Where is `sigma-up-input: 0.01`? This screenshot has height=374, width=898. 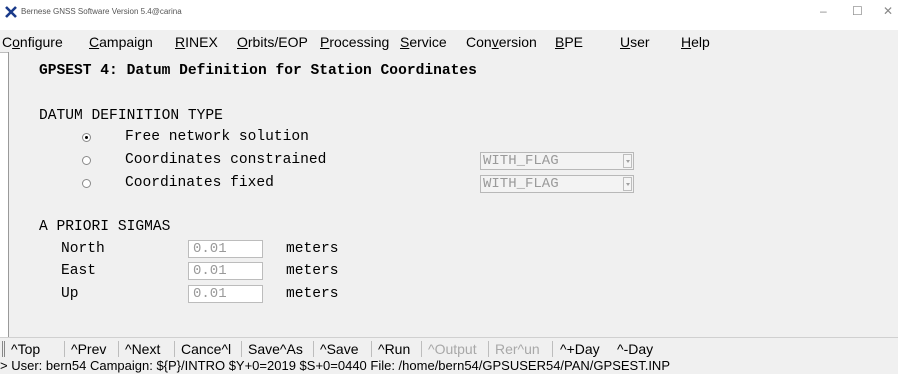
sigma-up-input: 0.01 is located at coordinates (225, 294).